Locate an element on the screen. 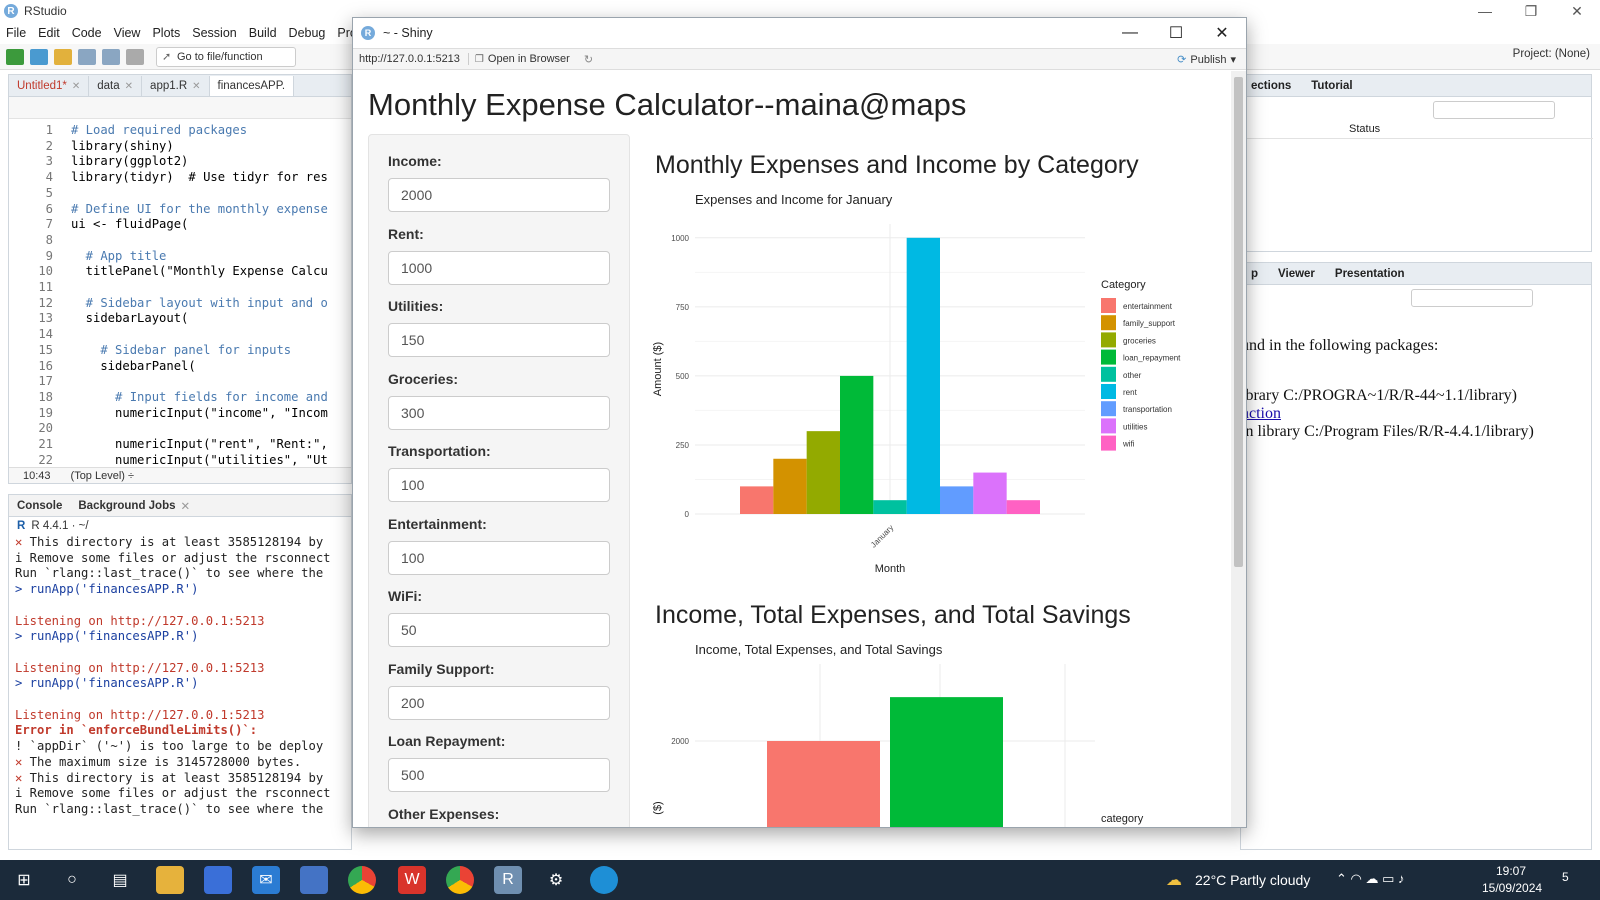 The width and height of the screenshot is (1600, 900). help-search-input is located at coordinates (1472, 298).